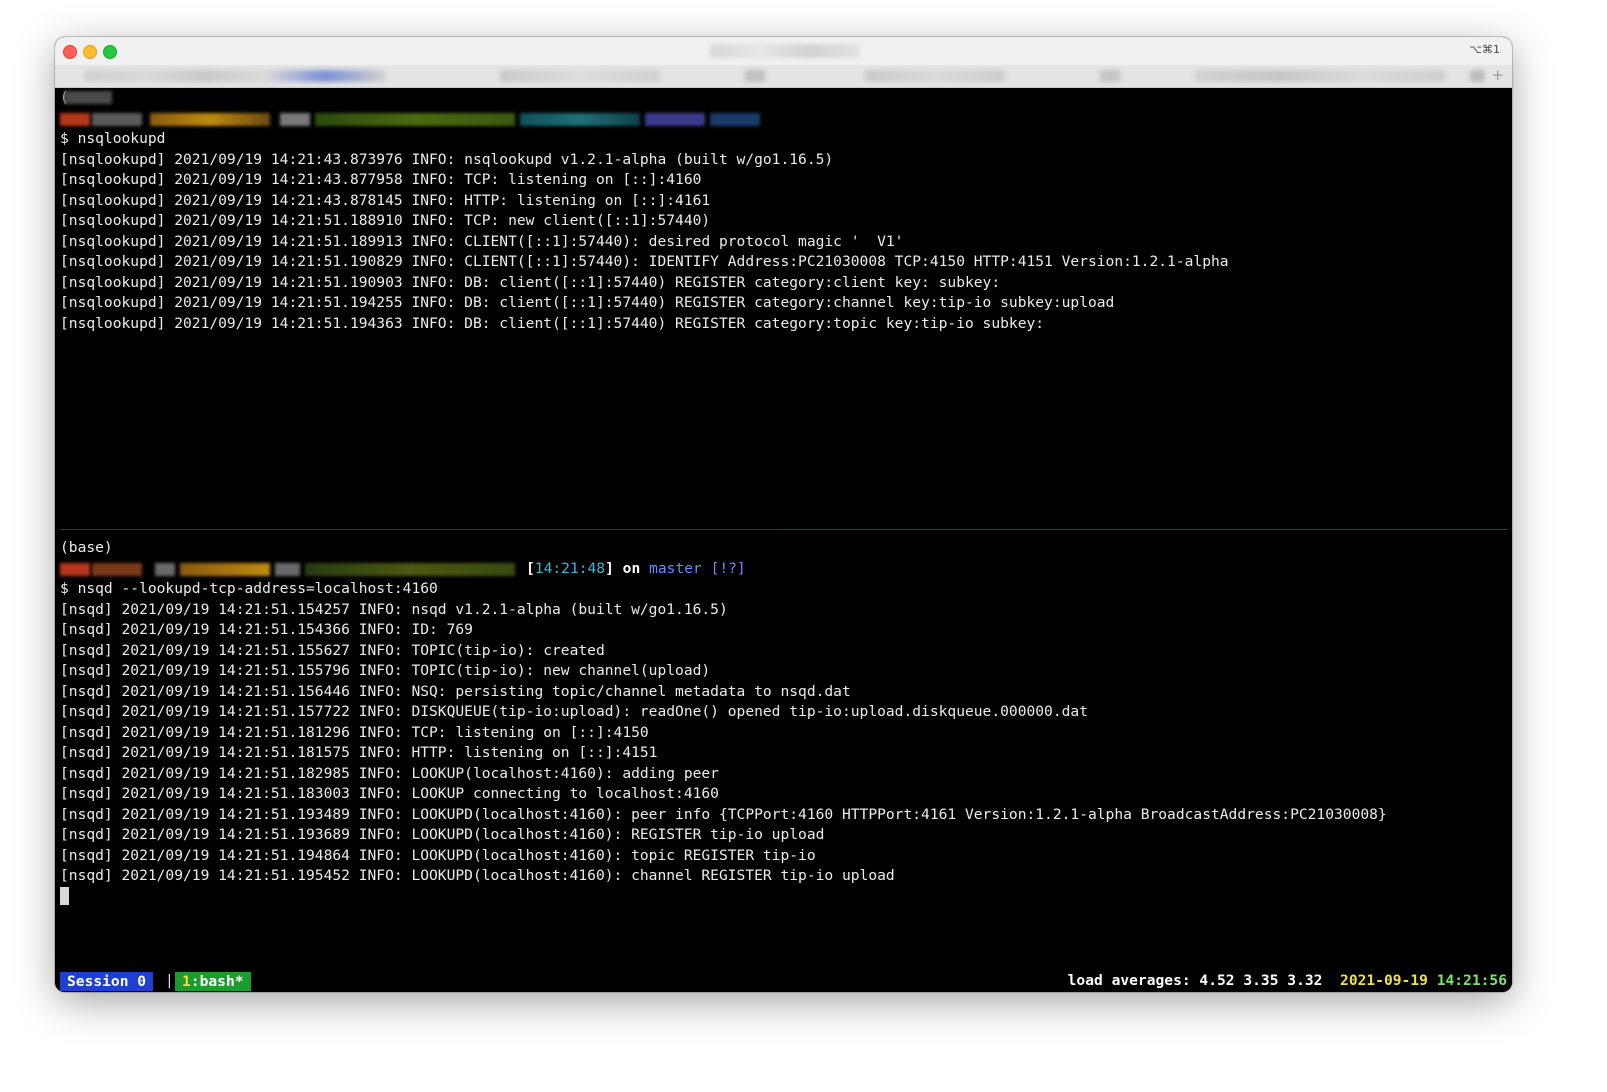 Image resolution: width=1607 pixels, height=1092 pixels. Describe the element at coordinates (1484, 49) in the screenshot. I see `window-shortcut: ⌥⌘1` at that location.